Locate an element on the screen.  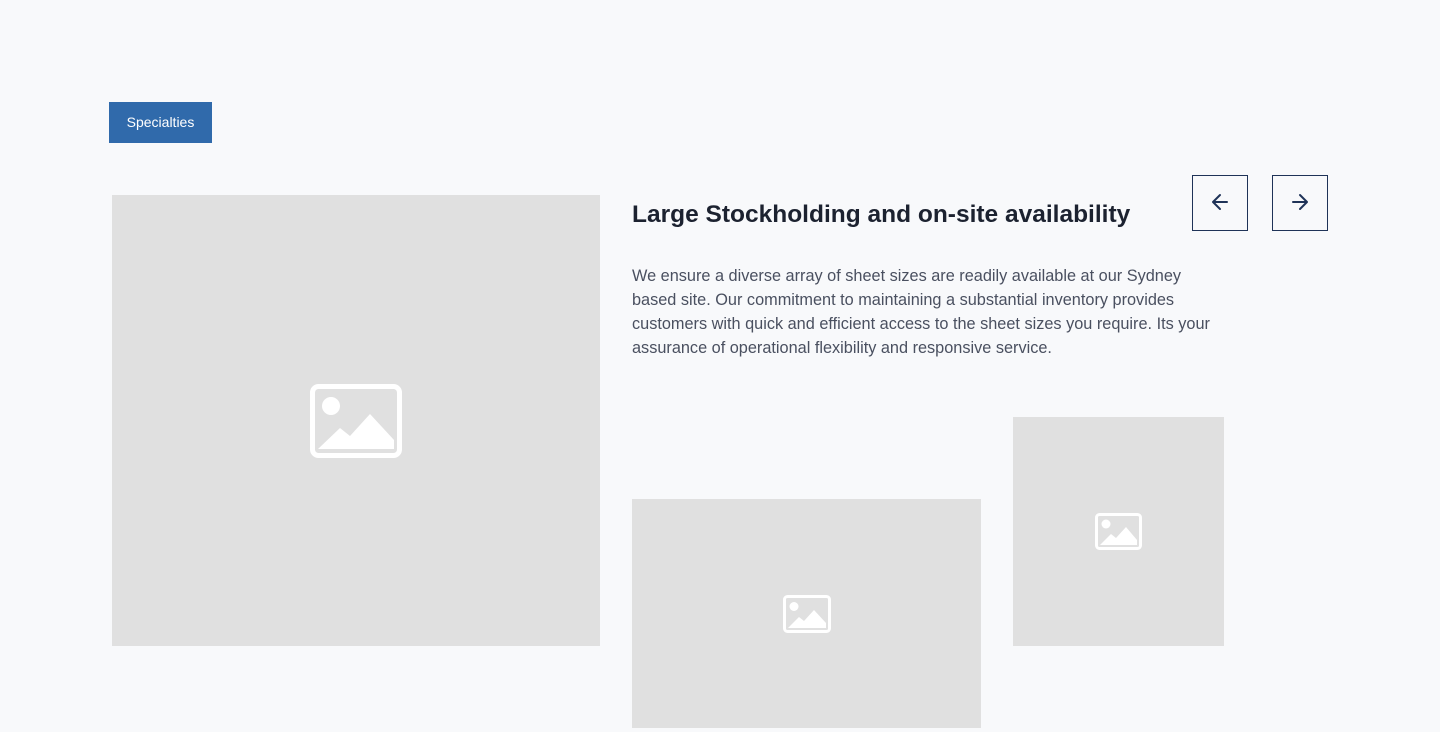
next-button is located at coordinates (1300, 203).